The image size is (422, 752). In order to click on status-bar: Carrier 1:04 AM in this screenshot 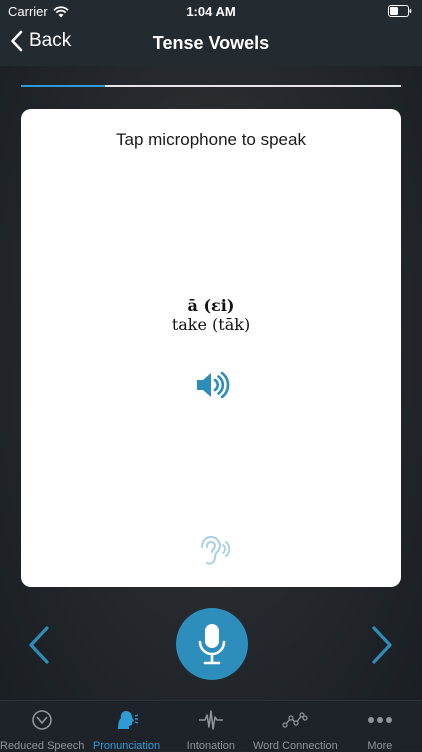, I will do `click(211, 11)`.